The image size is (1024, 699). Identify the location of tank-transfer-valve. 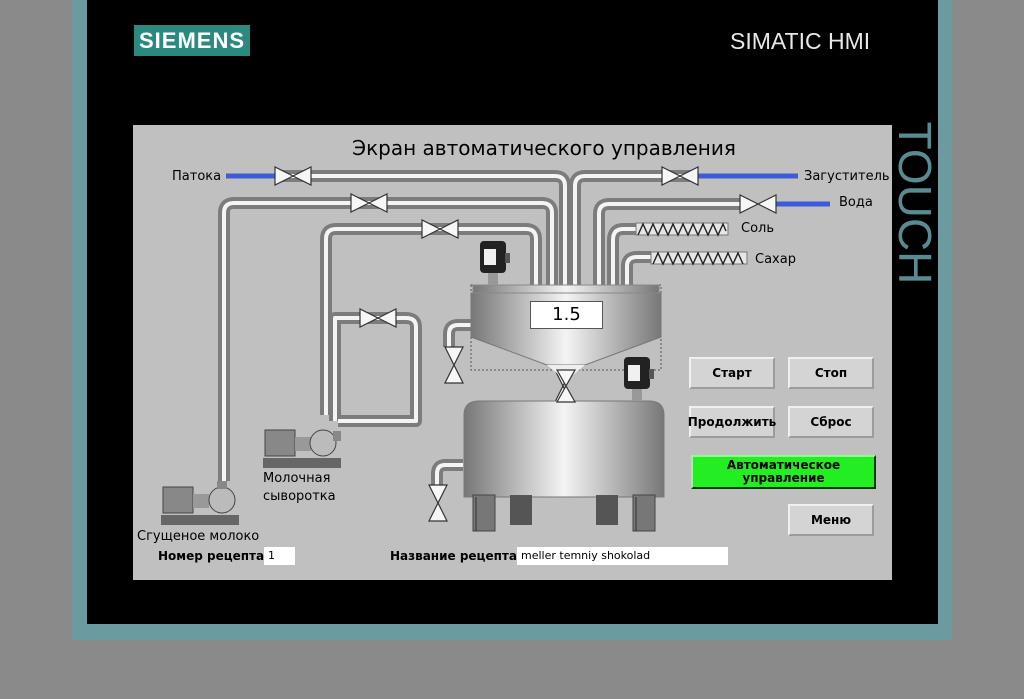
(566, 386).